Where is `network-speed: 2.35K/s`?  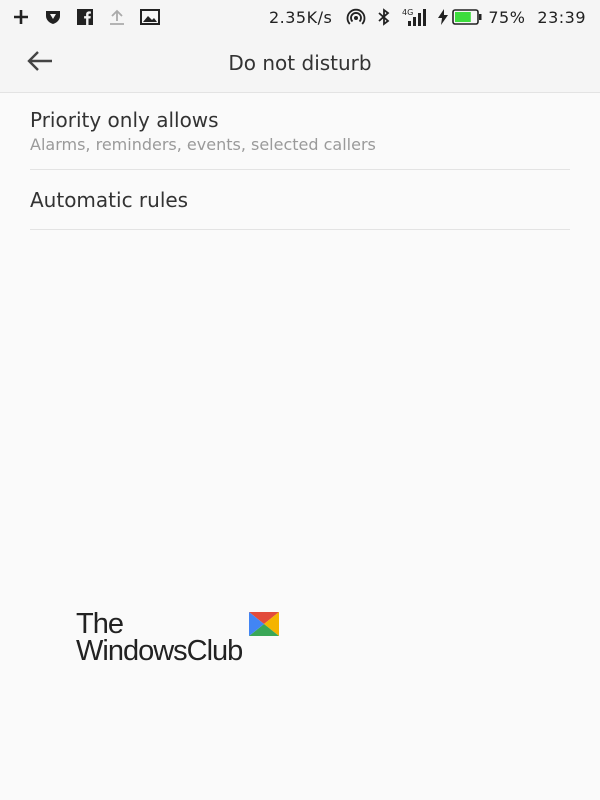
network-speed: 2.35K/s is located at coordinates (300, 17).